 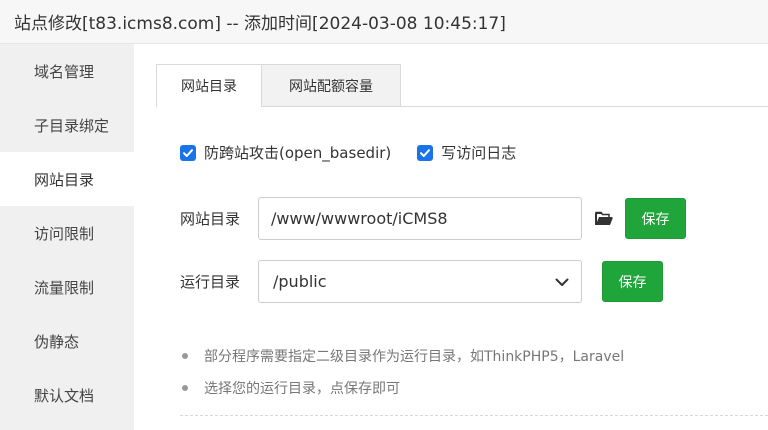 What do you see at coordinates (210, 219) in the screenshot?
I see `site-dir-label: 网站目录` at bounding box center [210, 219].